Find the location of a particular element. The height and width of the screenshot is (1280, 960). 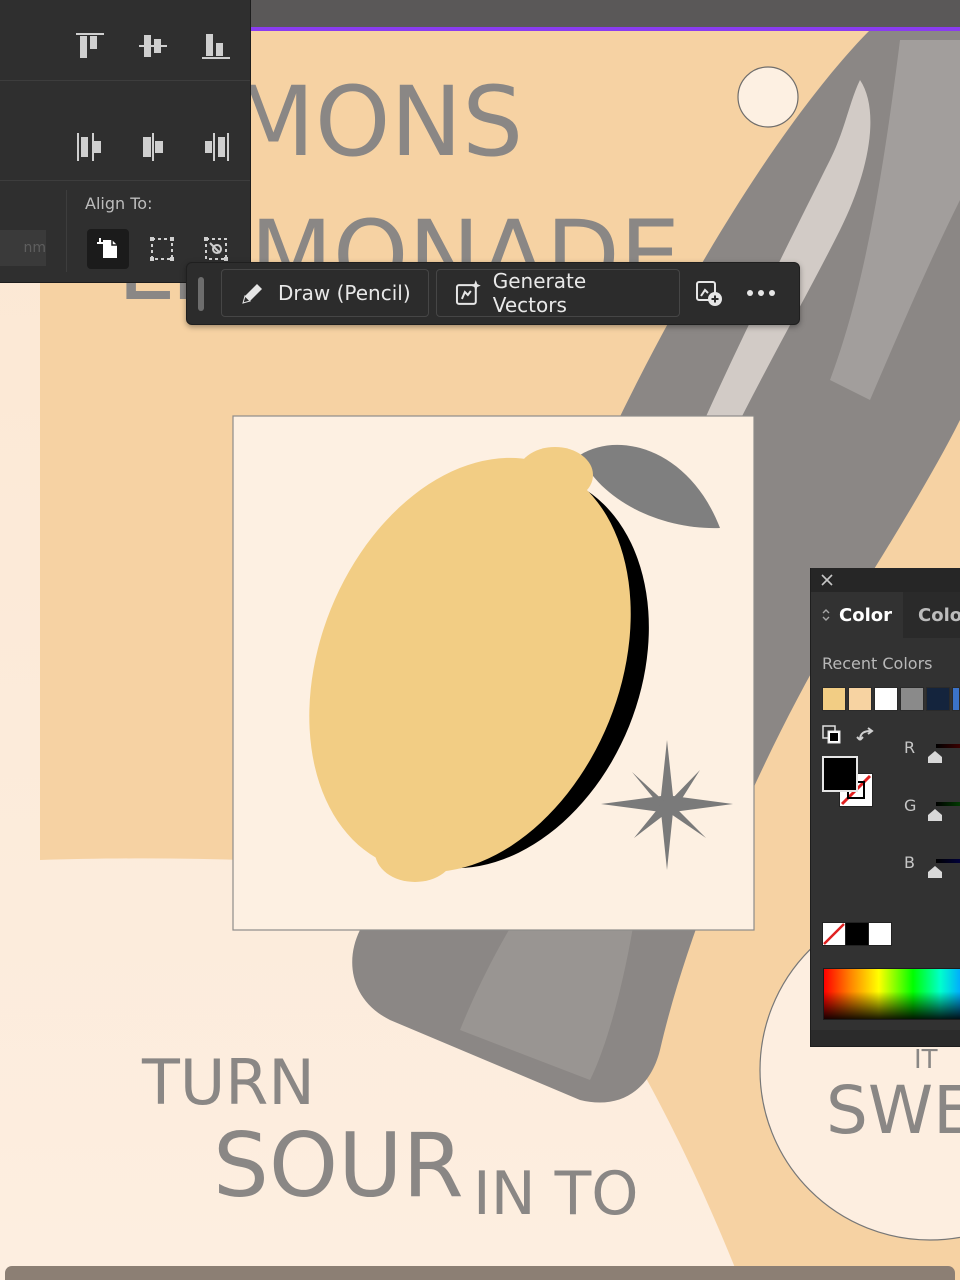

selection-align-icon is located at coordinates (162, 249).